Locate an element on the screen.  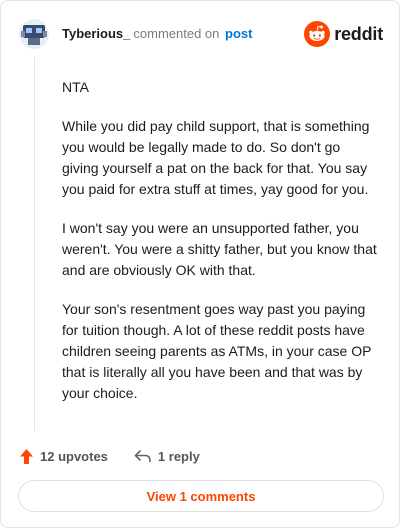
username-link: Tyberious_ is located at coordinates (96, 33).